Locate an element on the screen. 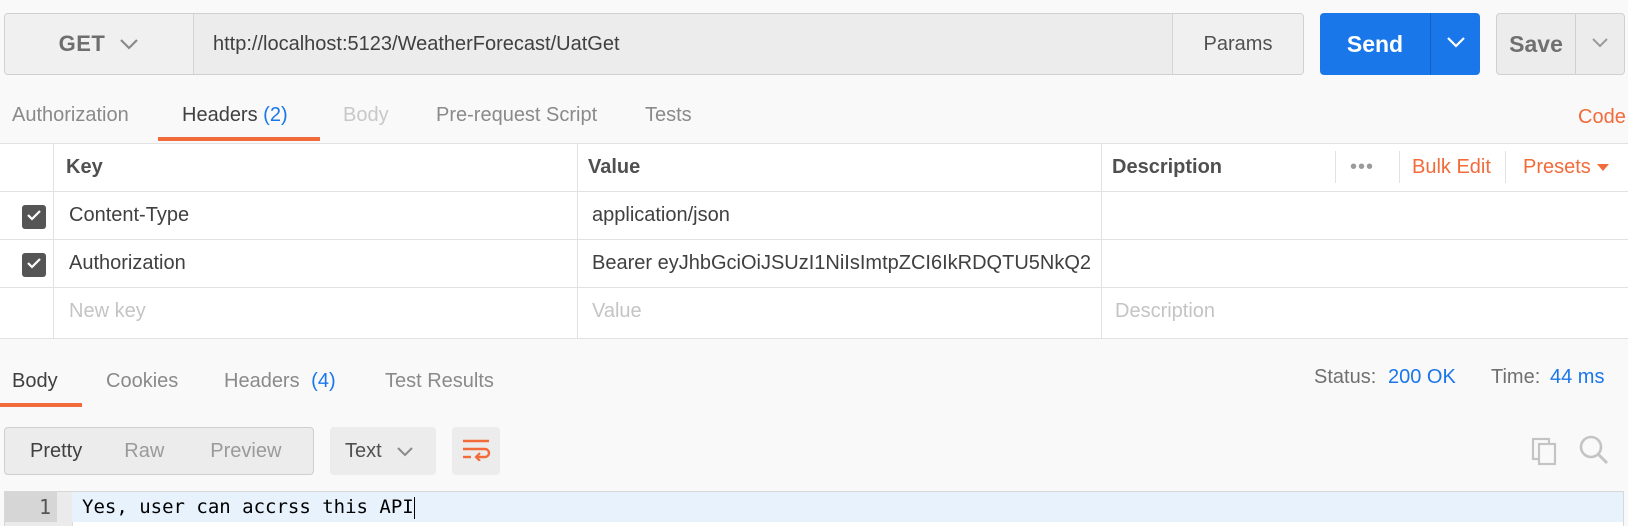  column-header-value: Value is located at coordinates (614, 167).